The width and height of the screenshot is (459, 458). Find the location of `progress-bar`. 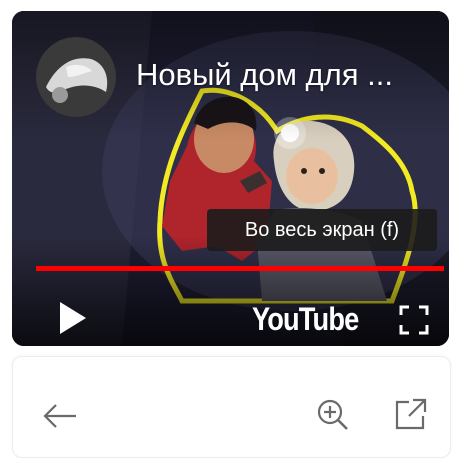

progress-bar is located at coordinates (240, 268).